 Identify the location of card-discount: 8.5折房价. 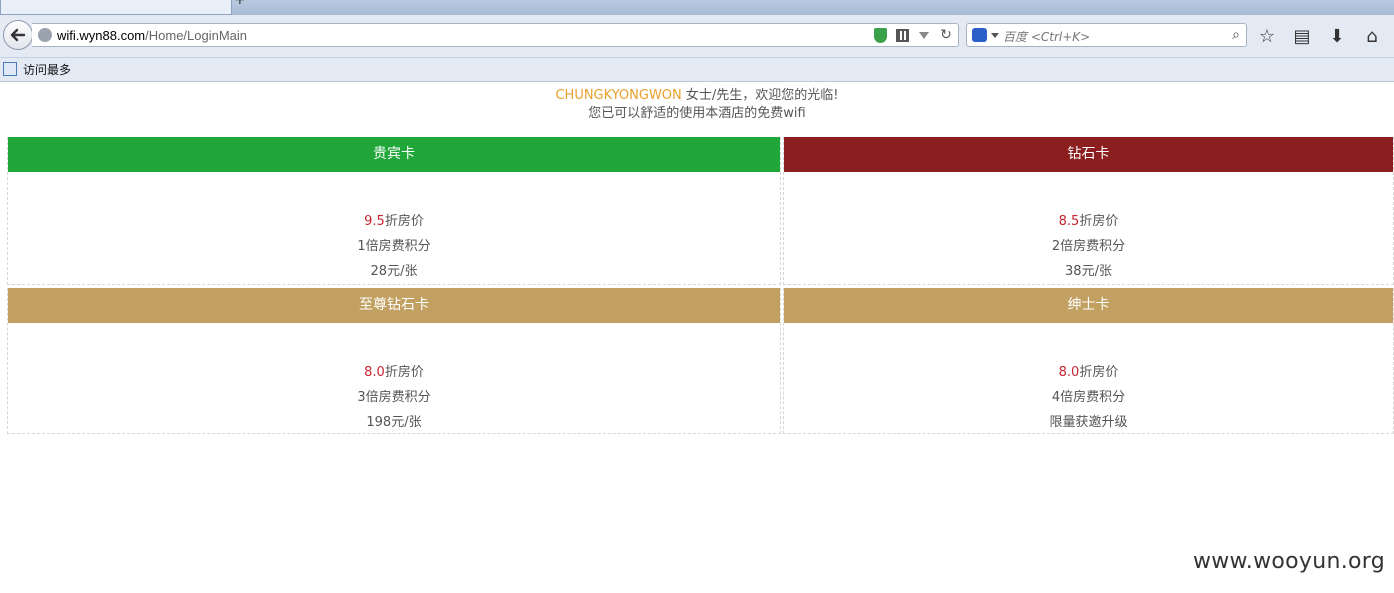
(1088, 221).